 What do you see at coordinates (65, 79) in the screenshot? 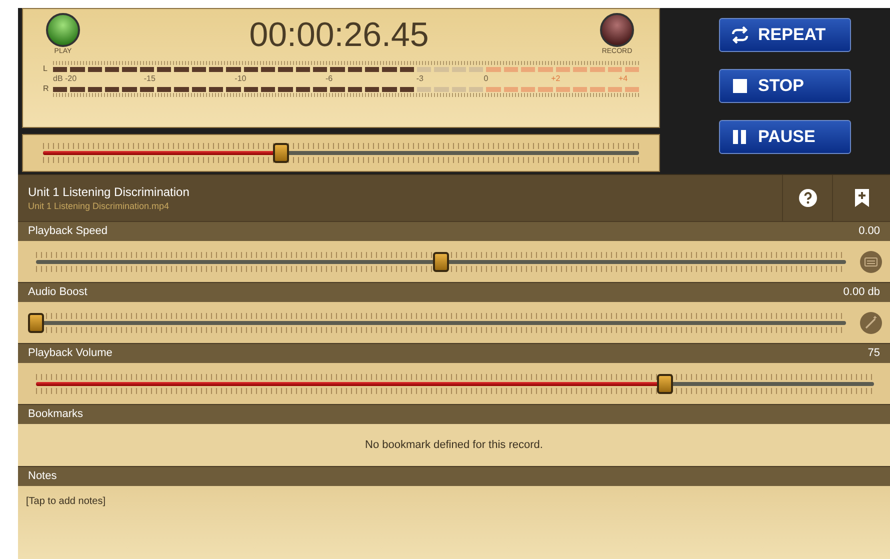
I see `scale-label: dB -20` at bounding box center [65, 79].